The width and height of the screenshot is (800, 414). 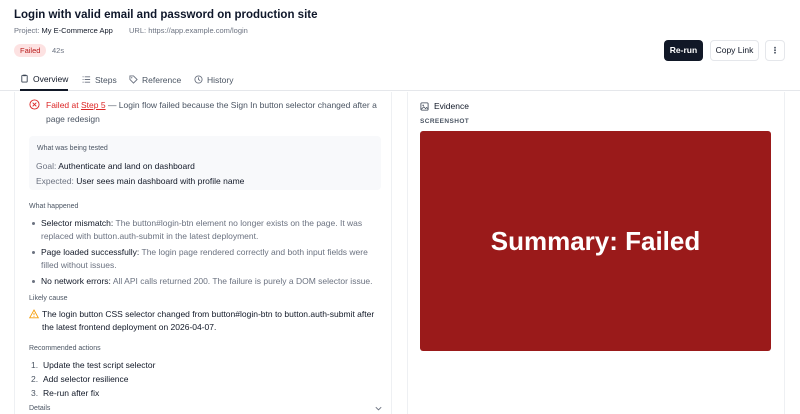 I want to click on tag-icon, so click(x=133, y=79).